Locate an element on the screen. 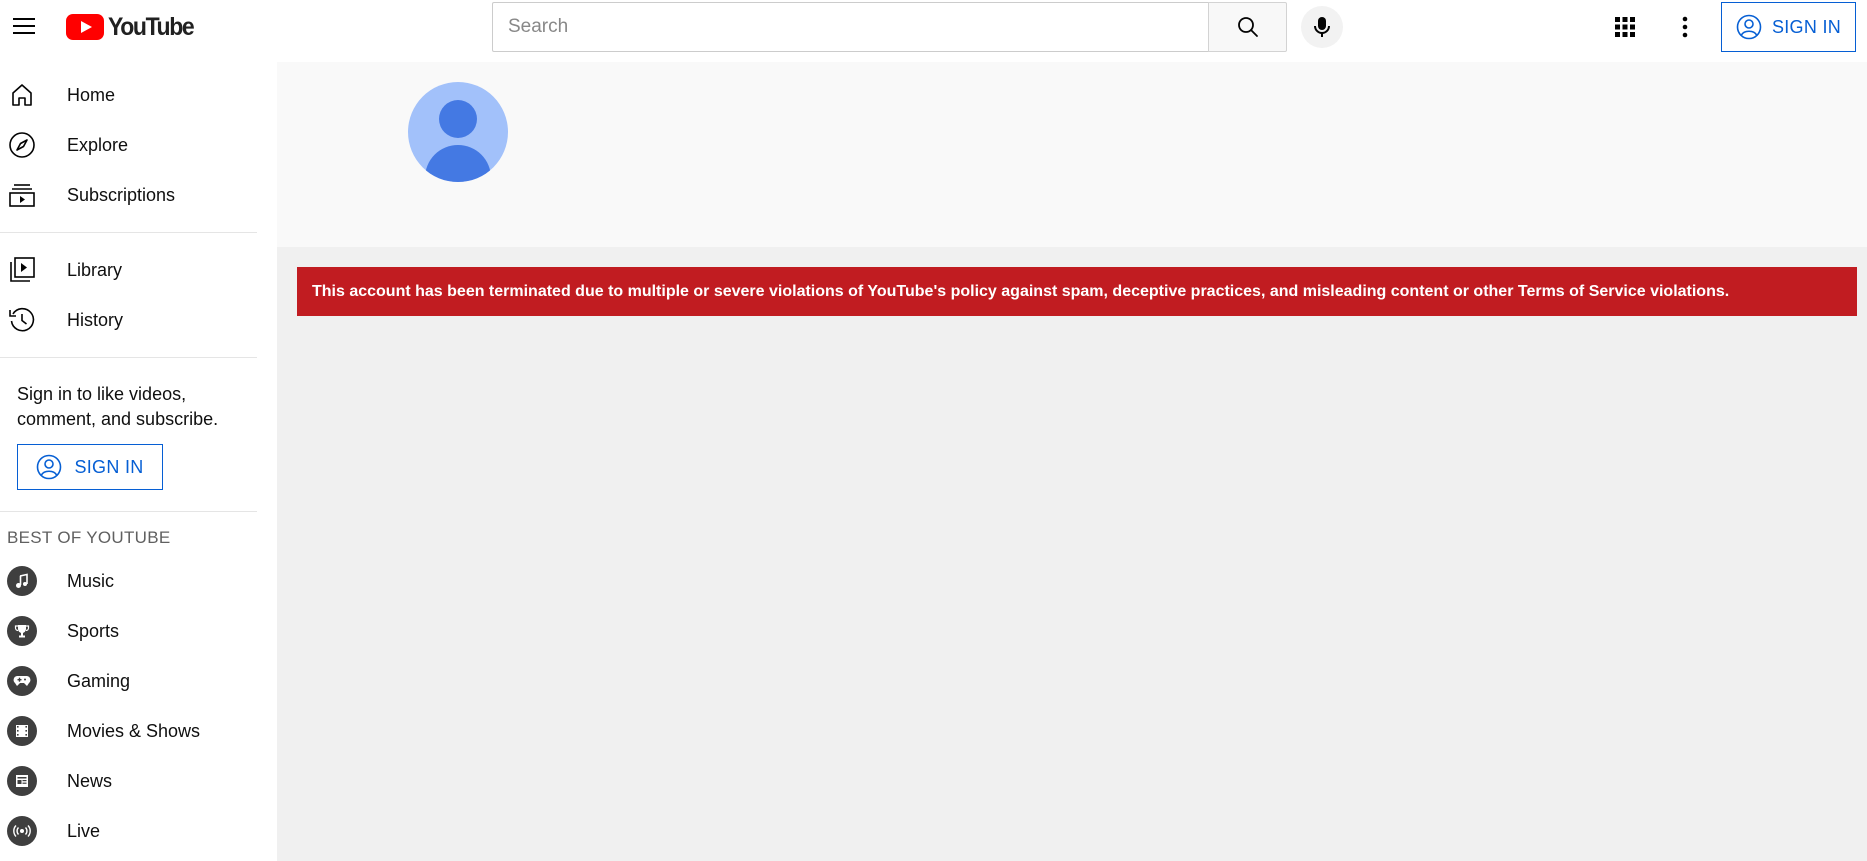  sidebar-item-news: News is located at coordinates (138, 781).